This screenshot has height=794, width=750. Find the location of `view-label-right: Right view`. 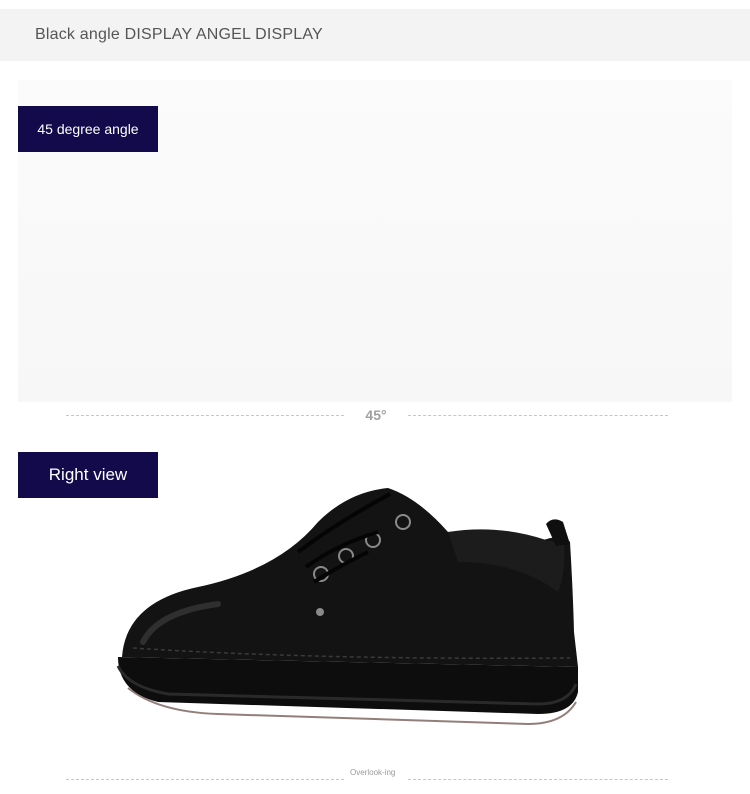

view-label-right: Right view is located at coordinates (88, 475).